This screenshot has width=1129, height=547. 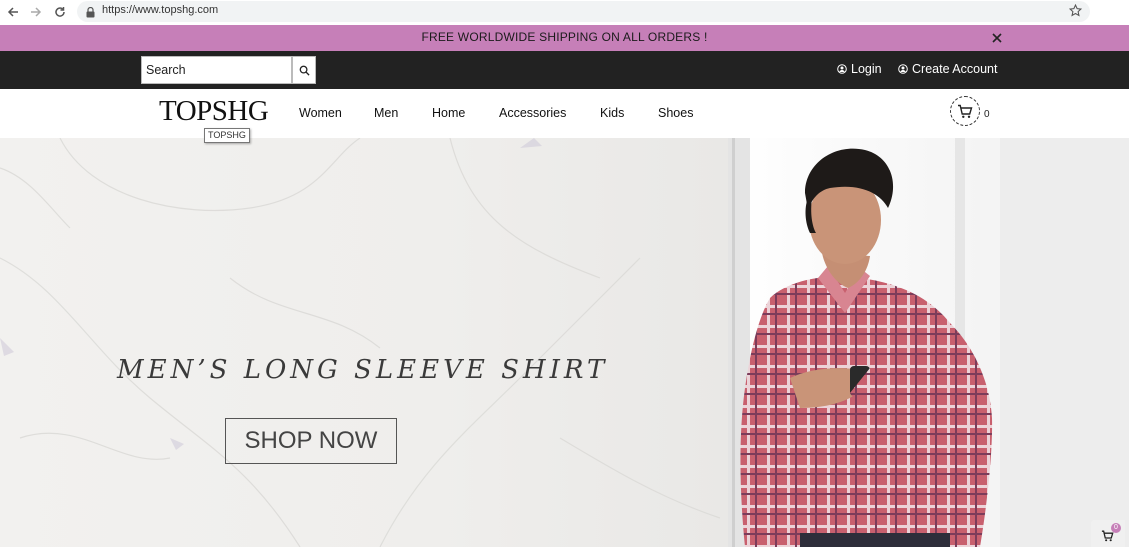 I want to click on reload-icon, so click(x=60, y=12).